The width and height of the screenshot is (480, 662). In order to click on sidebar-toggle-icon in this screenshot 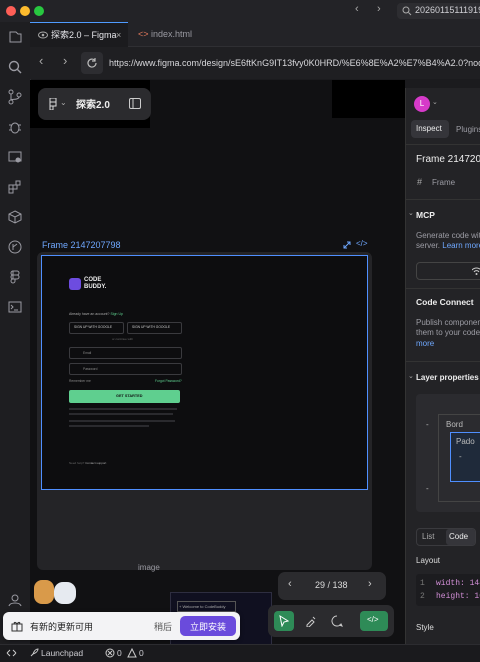, I will do `click(135, 103)`.